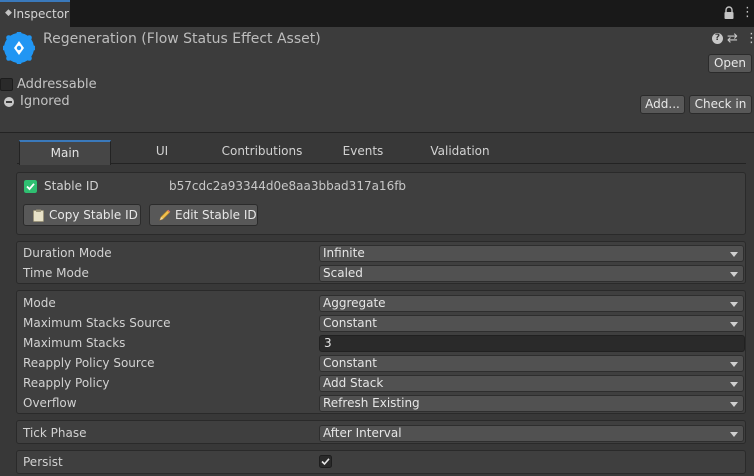 This screenshot has height=476, width=754. Describe the element at coordinates (363, 151) in the screenshot. I see `tab-events: Events` at that location.